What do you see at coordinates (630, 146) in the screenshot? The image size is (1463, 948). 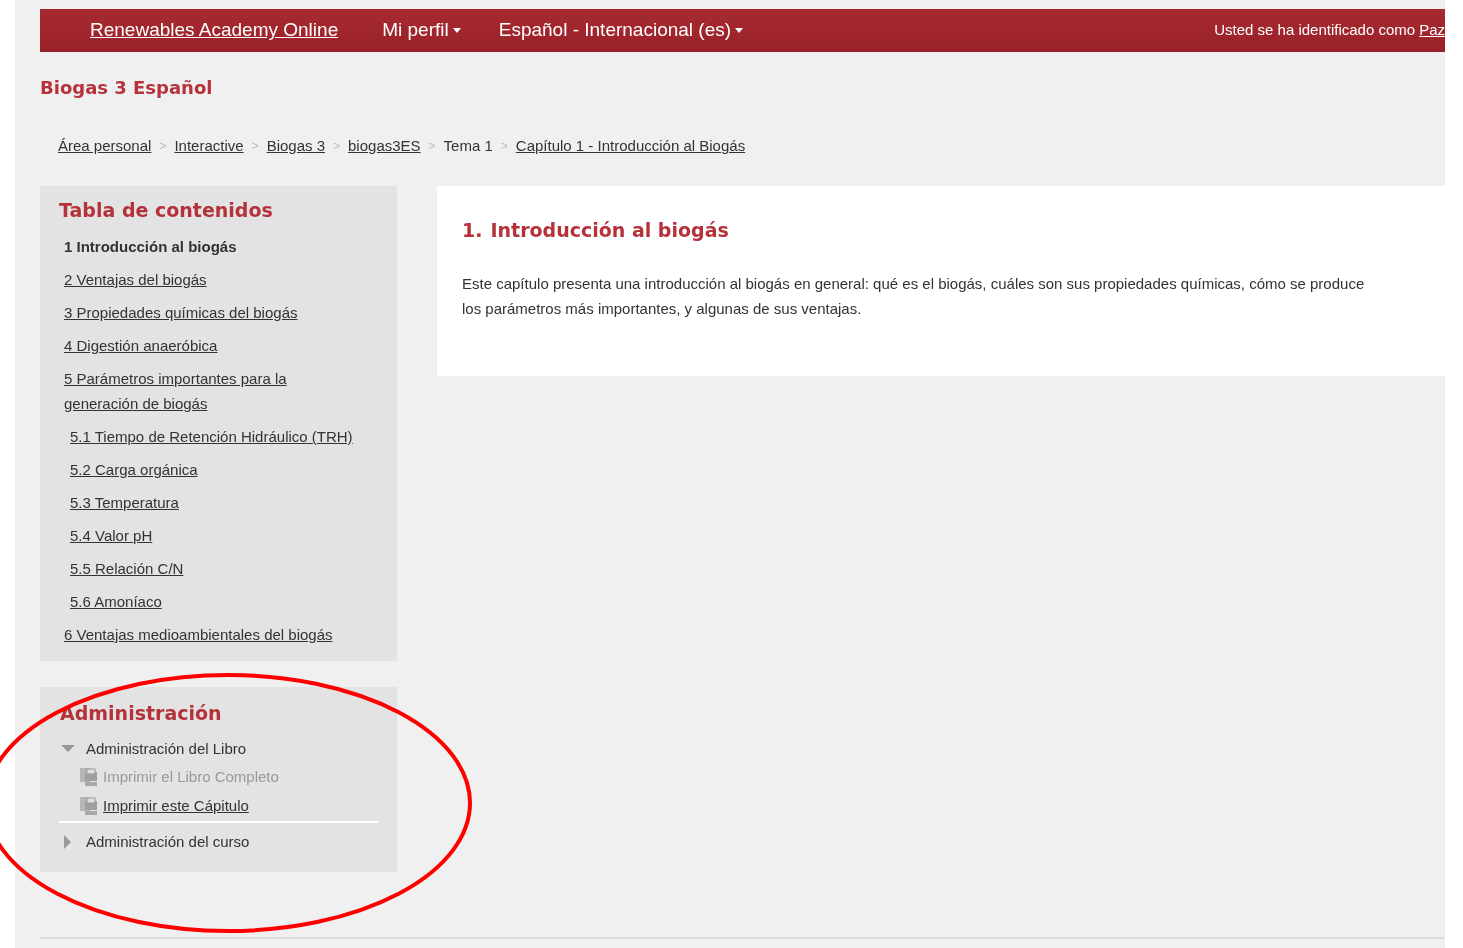 I see `breadcrumb-link: Capítulo 1 - Introducción al Biogás` at bounding box center [630, 146].